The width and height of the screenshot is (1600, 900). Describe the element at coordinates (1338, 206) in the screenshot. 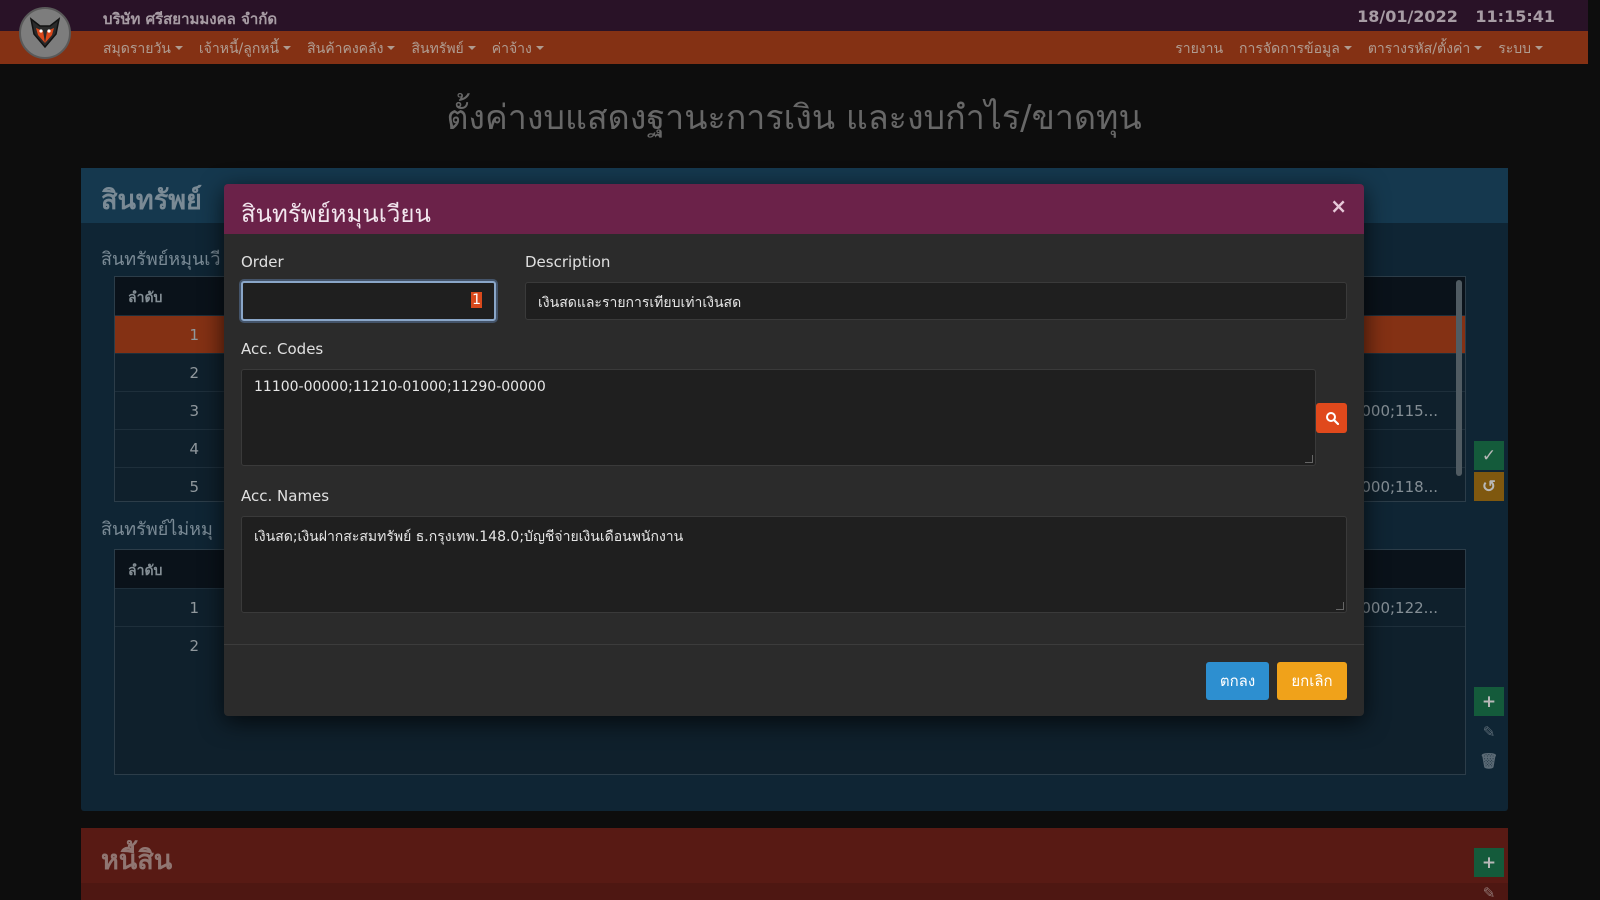

I see `close-icon: ×` at that location.